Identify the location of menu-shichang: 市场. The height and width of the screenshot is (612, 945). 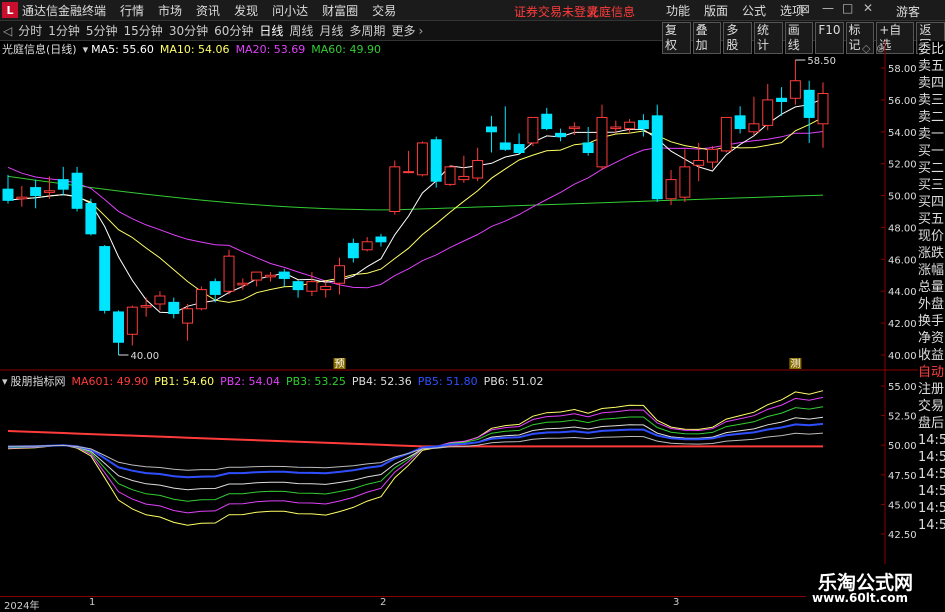
(170, 10).